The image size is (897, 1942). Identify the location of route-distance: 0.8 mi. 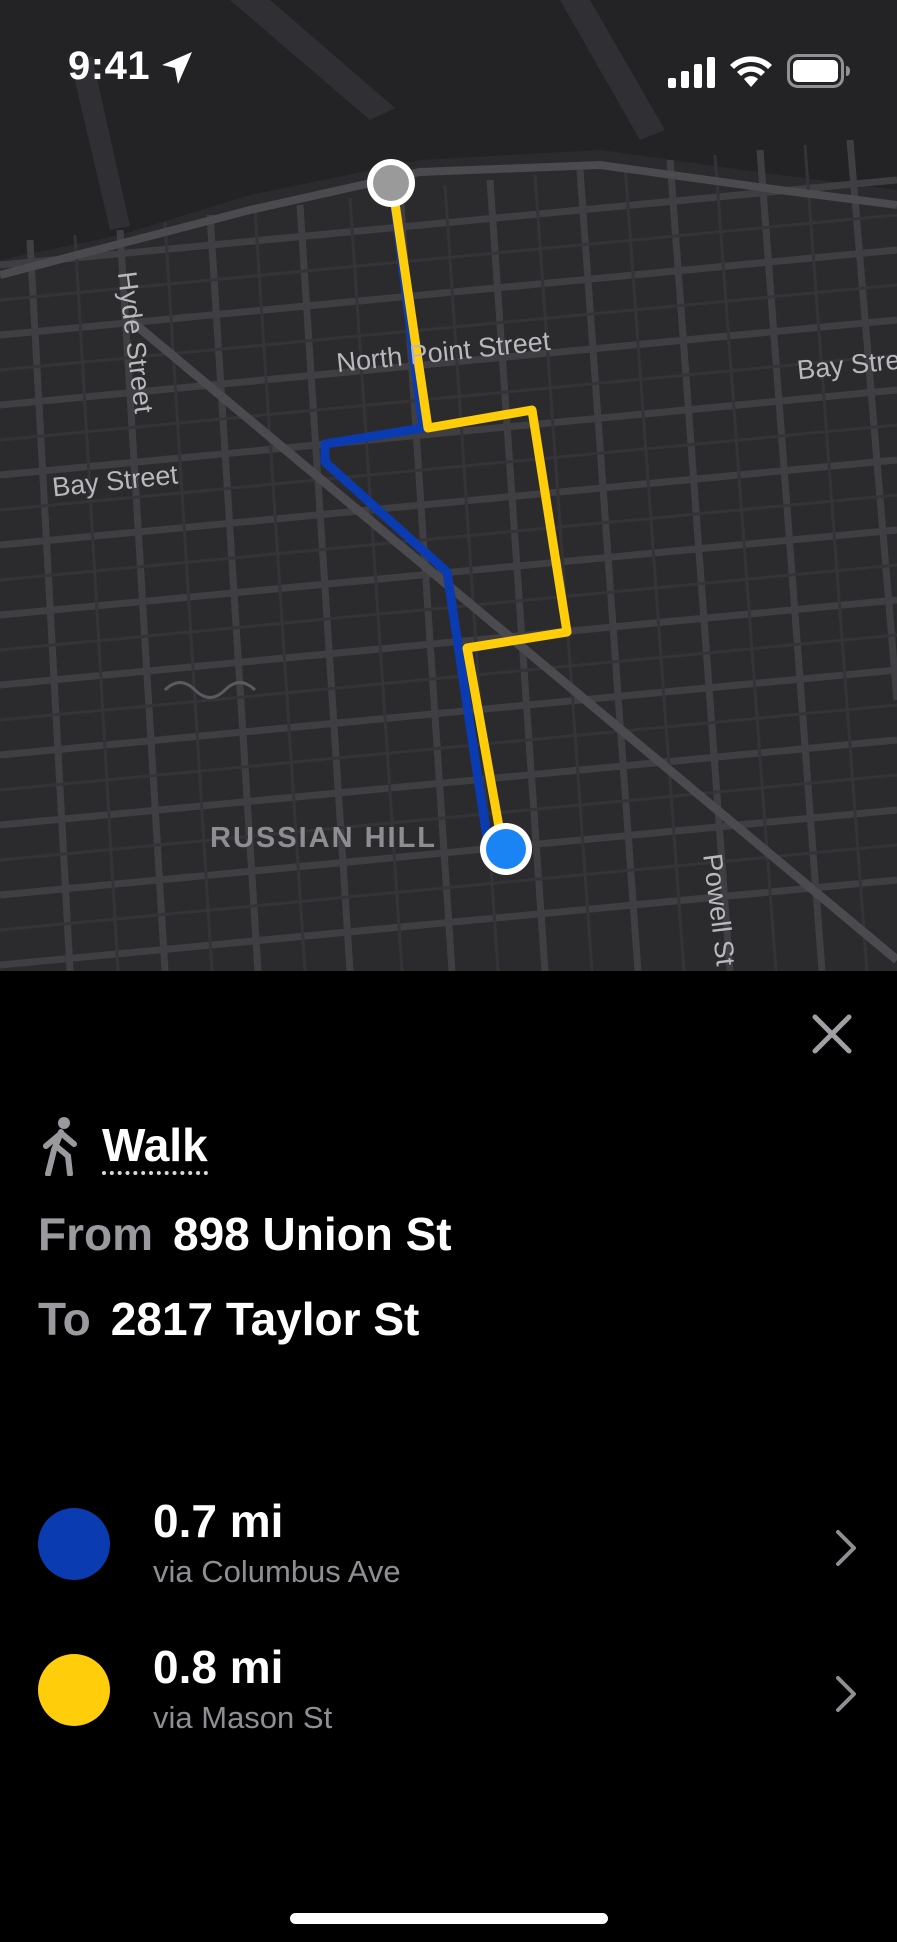
(218, 1667).